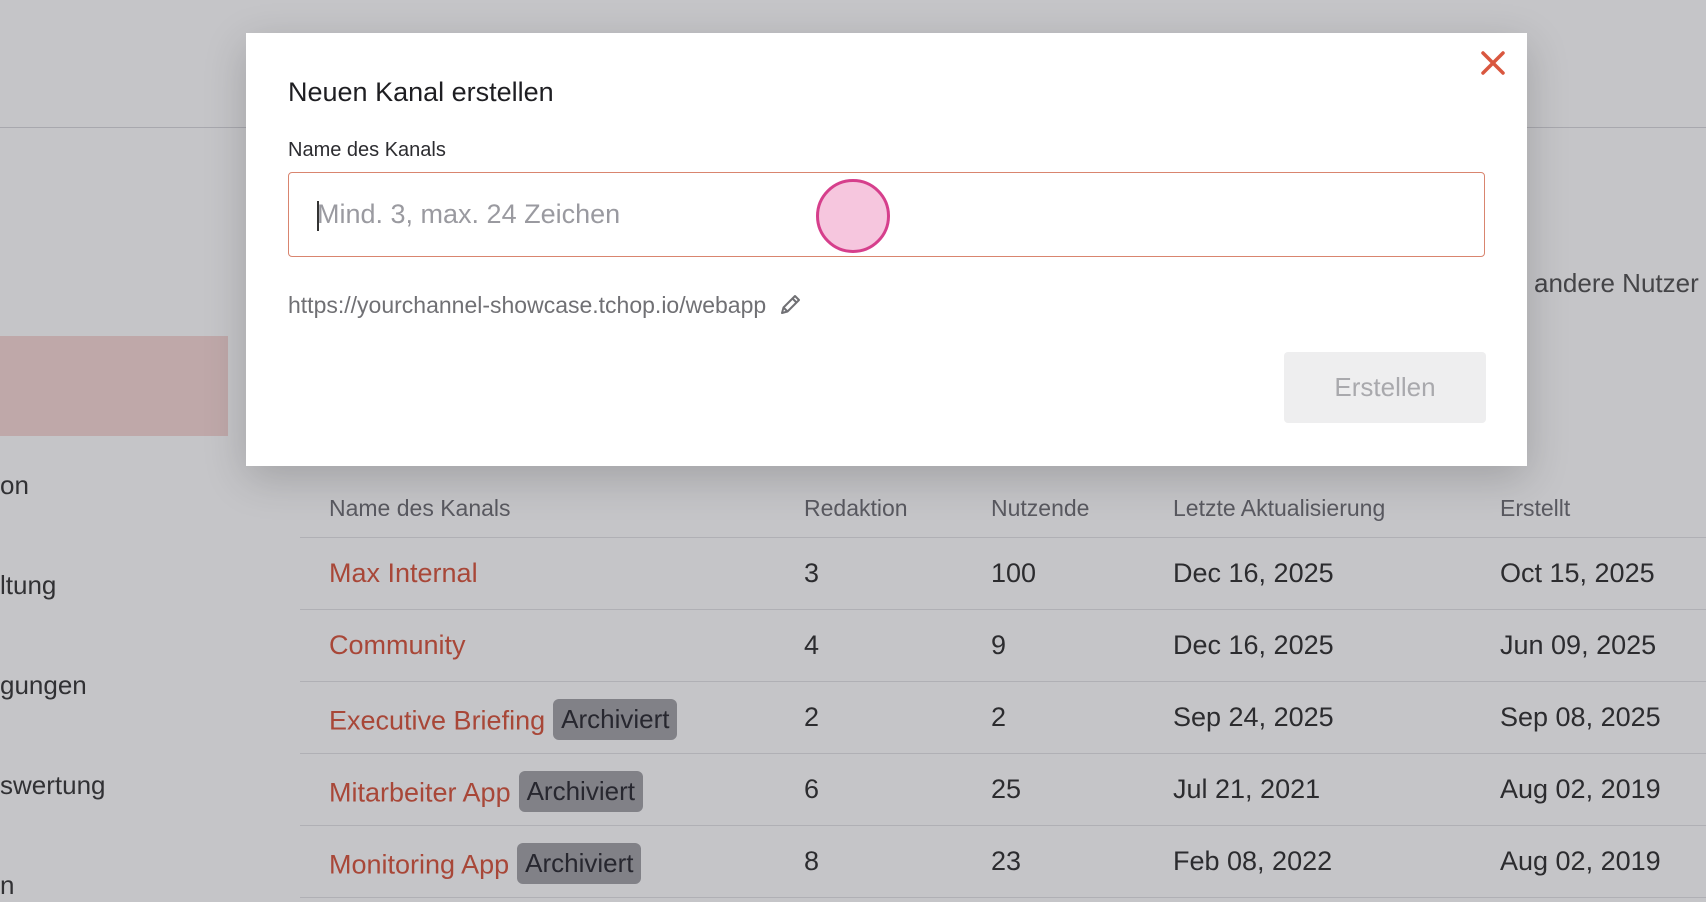  I want to click on close-button, so click(1493, 63).